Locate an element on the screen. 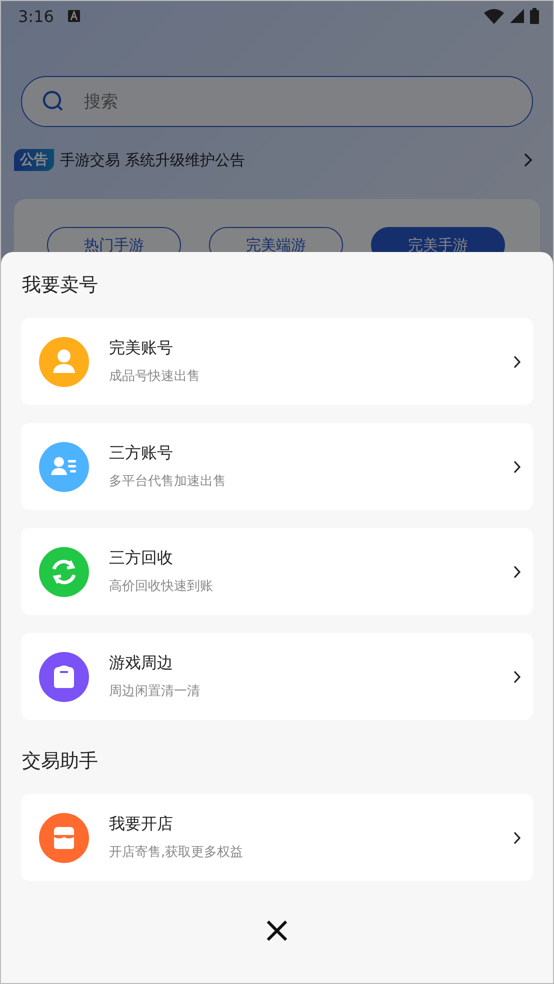 Image resolution: width=554 pixels, height=984 pixels. menu-item: 游戏周边 周边闲置清一清 is located at coordinates (277, 676).